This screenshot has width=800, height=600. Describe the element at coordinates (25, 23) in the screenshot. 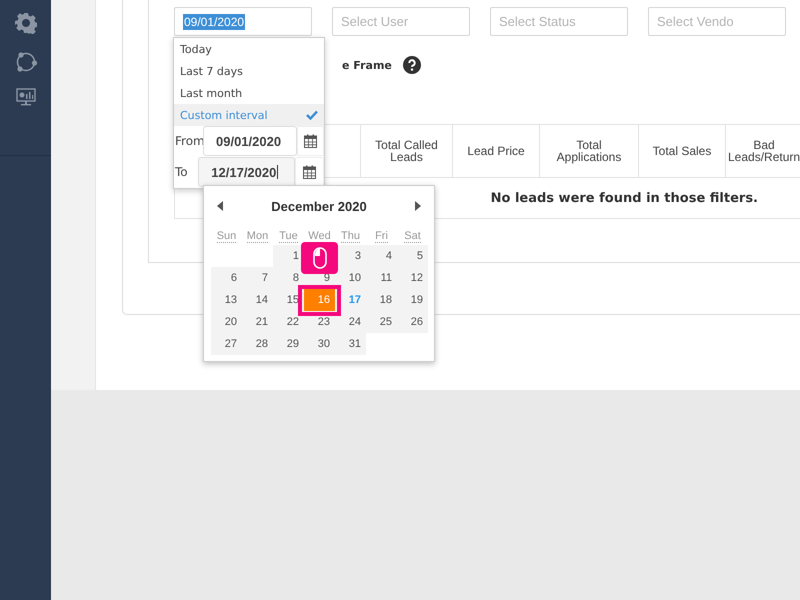

I see `gear-icon` at that location.